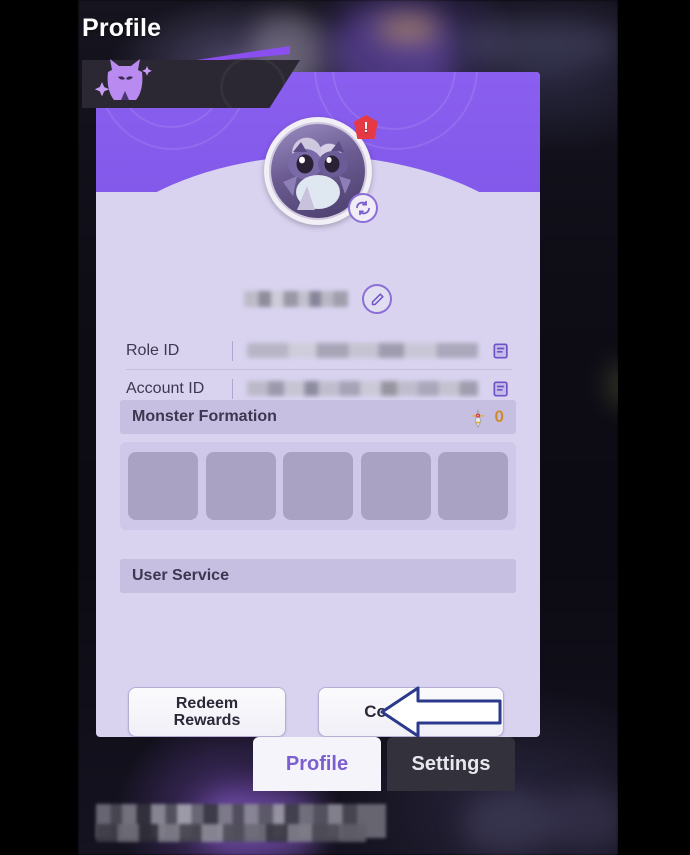 The image size is (690, 855). I want to click on bottom-tabbar: Profile Settings, so click(384, 764).